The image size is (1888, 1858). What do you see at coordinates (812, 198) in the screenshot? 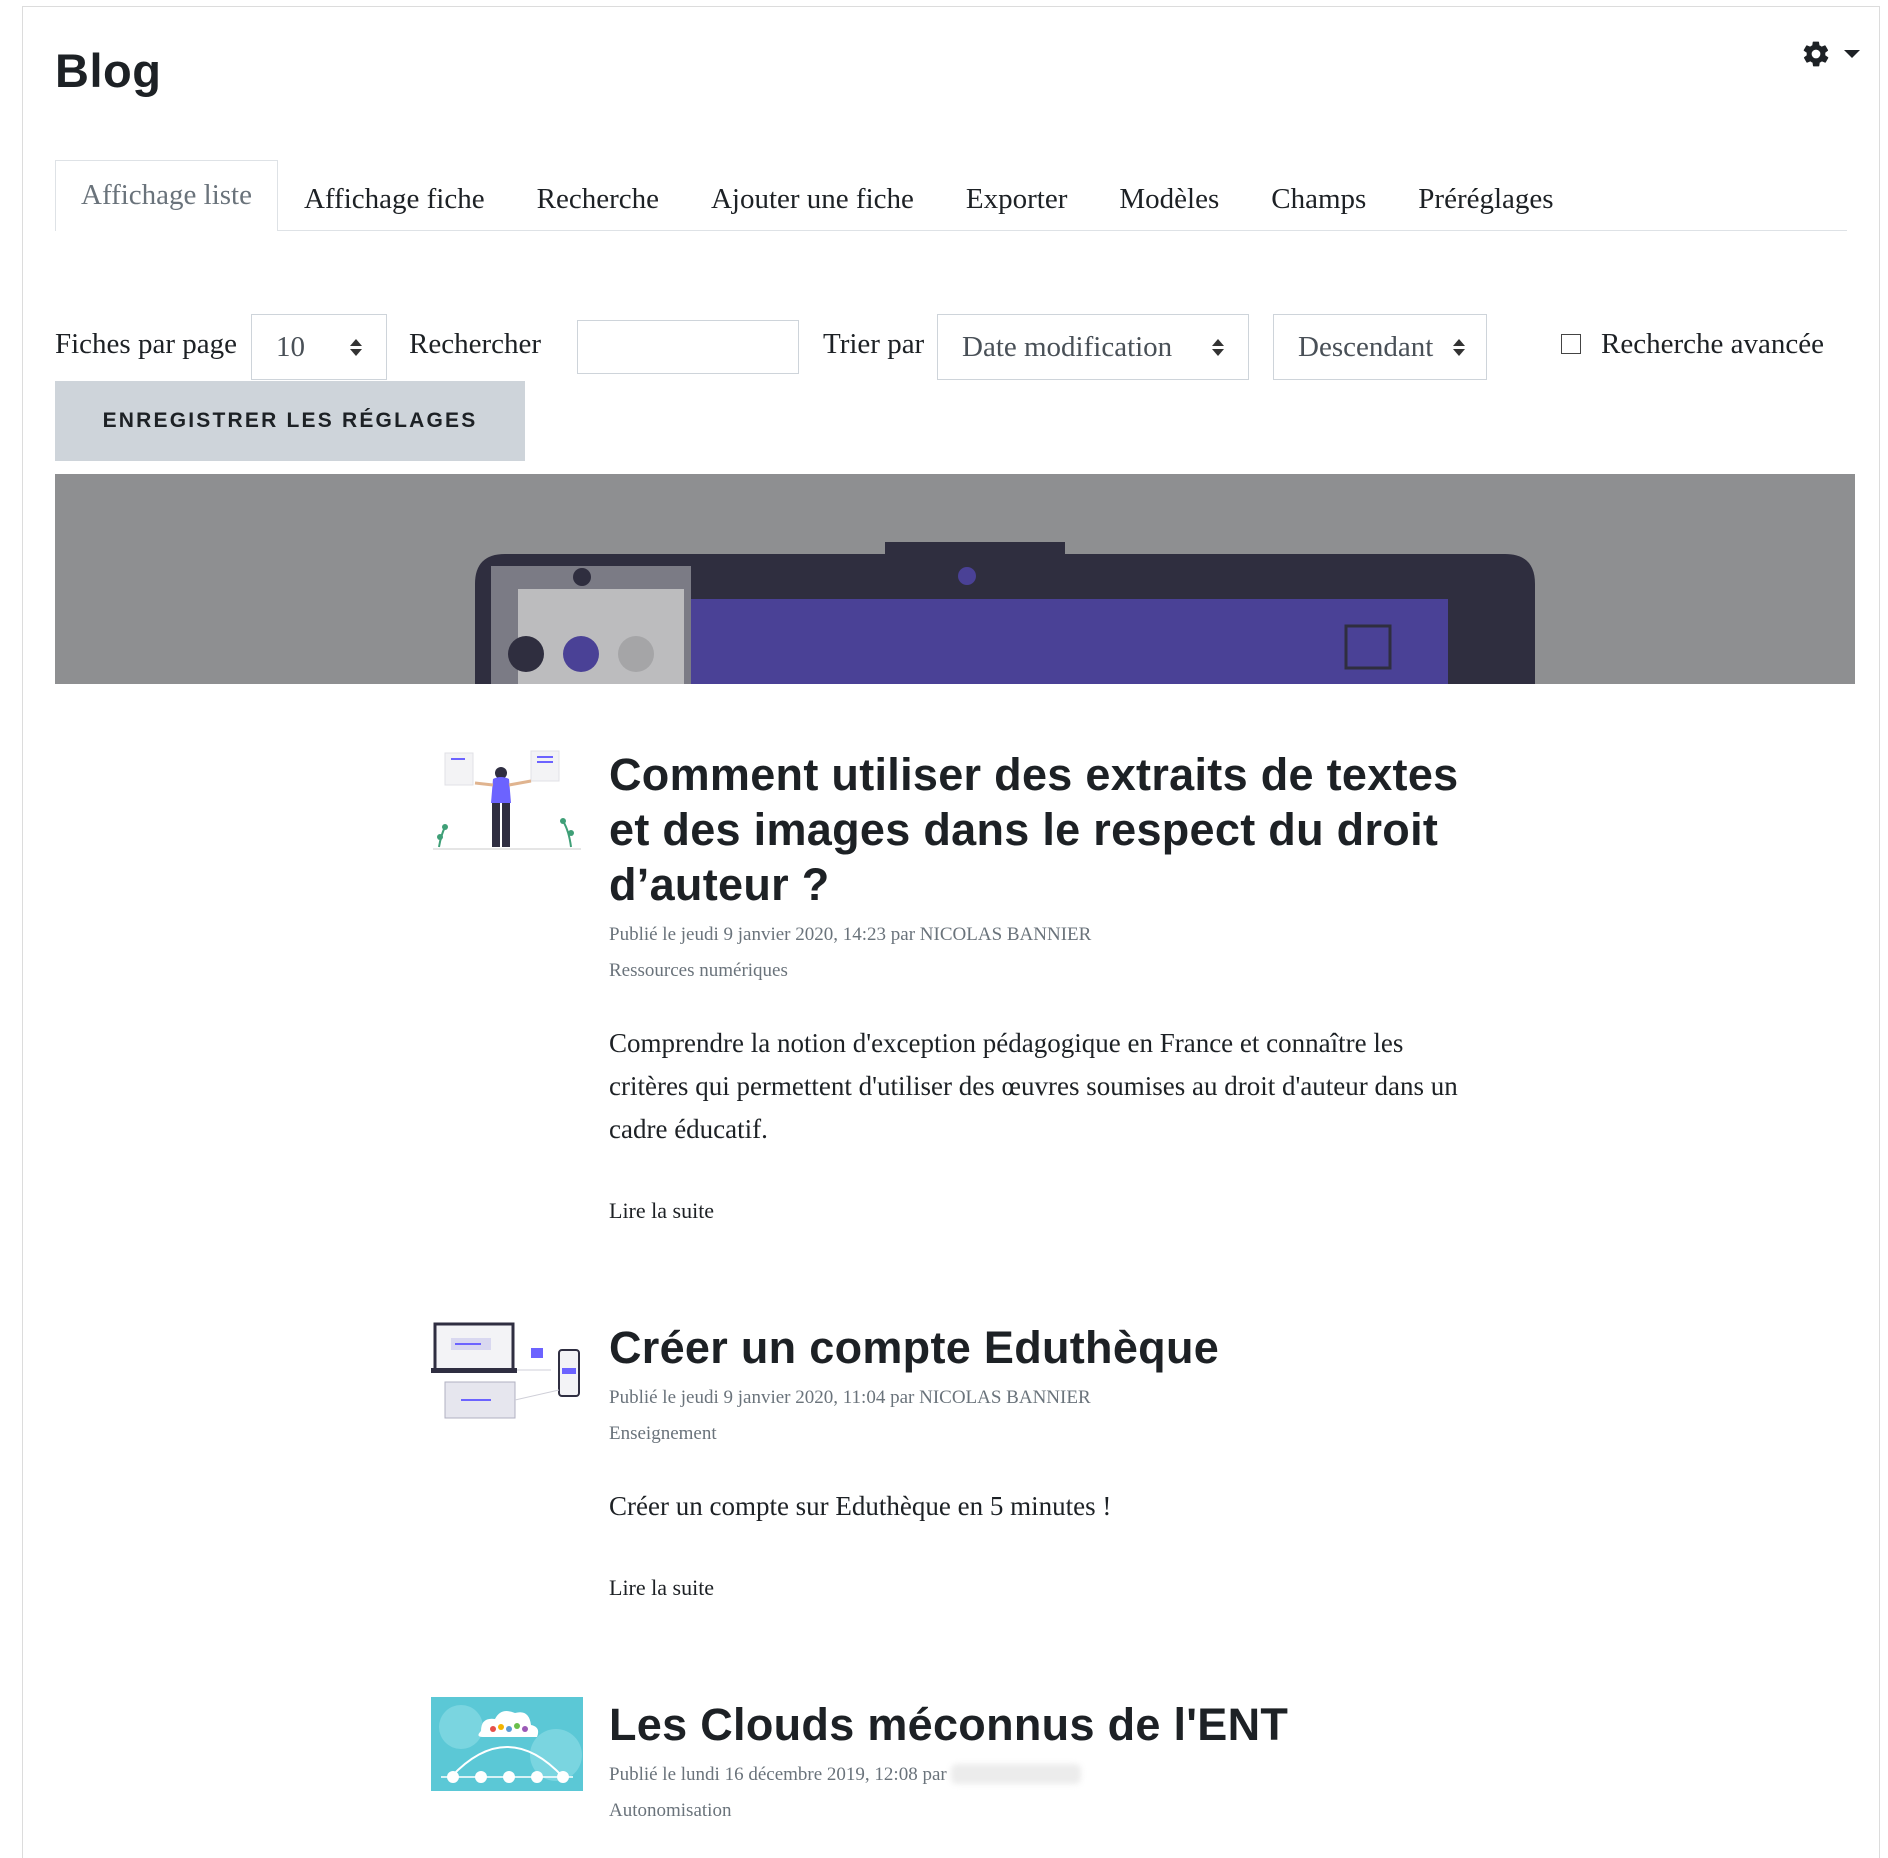
I see `tab-ajouter-fiche: Ajouter une fiche` at bounding box center [812, 198].